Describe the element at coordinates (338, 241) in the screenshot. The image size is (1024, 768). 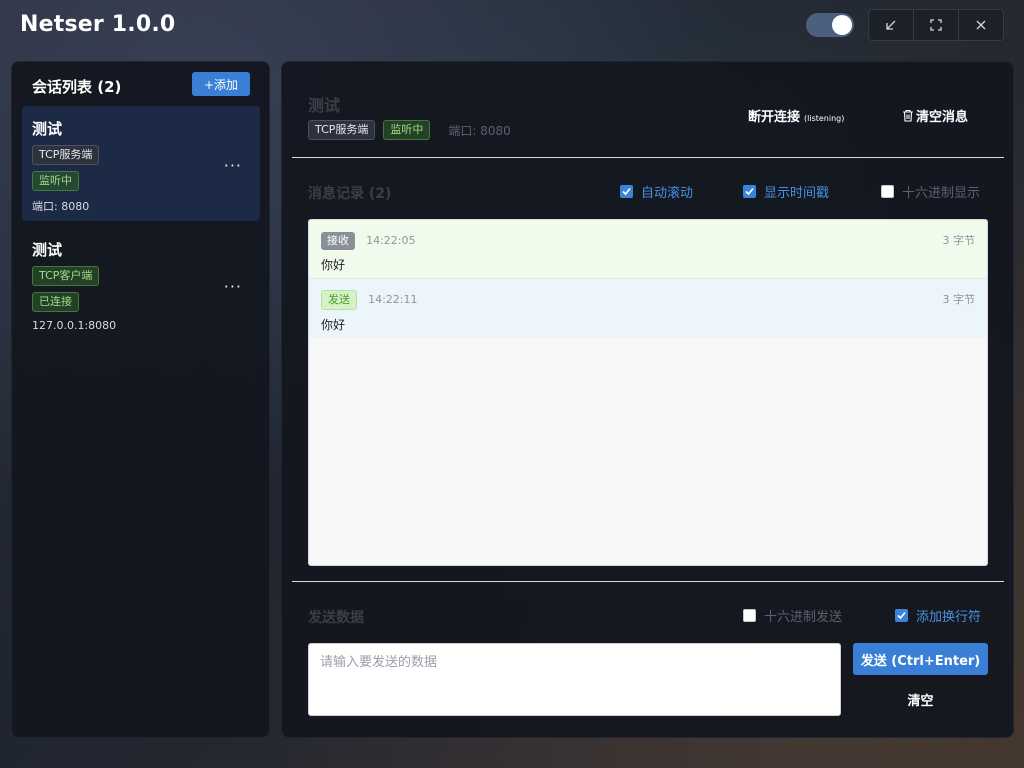
I see `direction-badge: 接收` at that location.